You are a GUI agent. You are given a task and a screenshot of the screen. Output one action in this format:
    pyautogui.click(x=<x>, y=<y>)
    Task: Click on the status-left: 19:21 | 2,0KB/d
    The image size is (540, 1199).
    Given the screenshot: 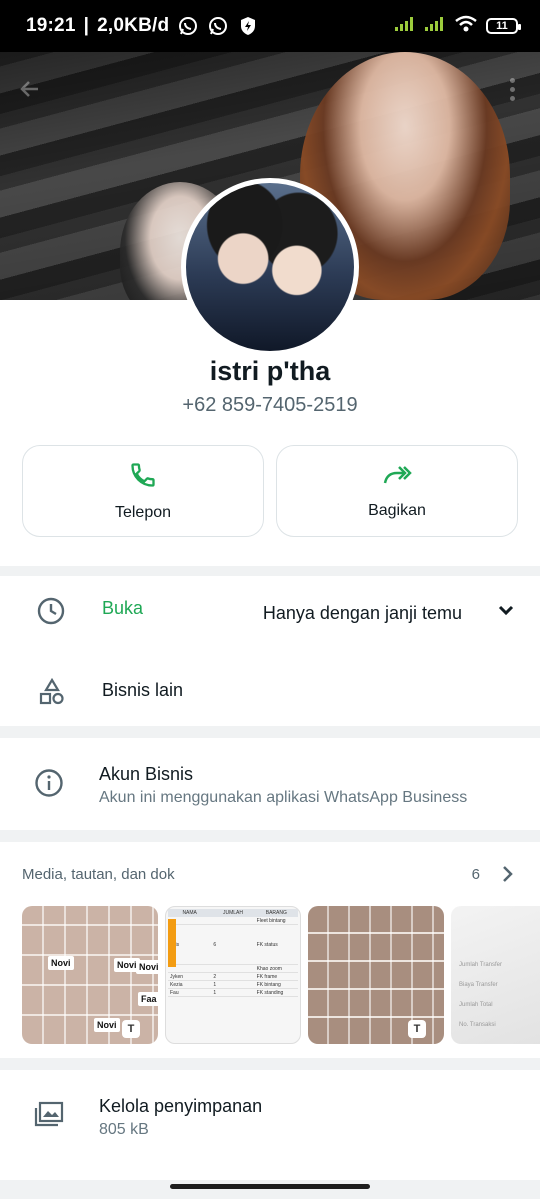 What is the action you would take?
    pyautogui.click(x=142, y=26)
    